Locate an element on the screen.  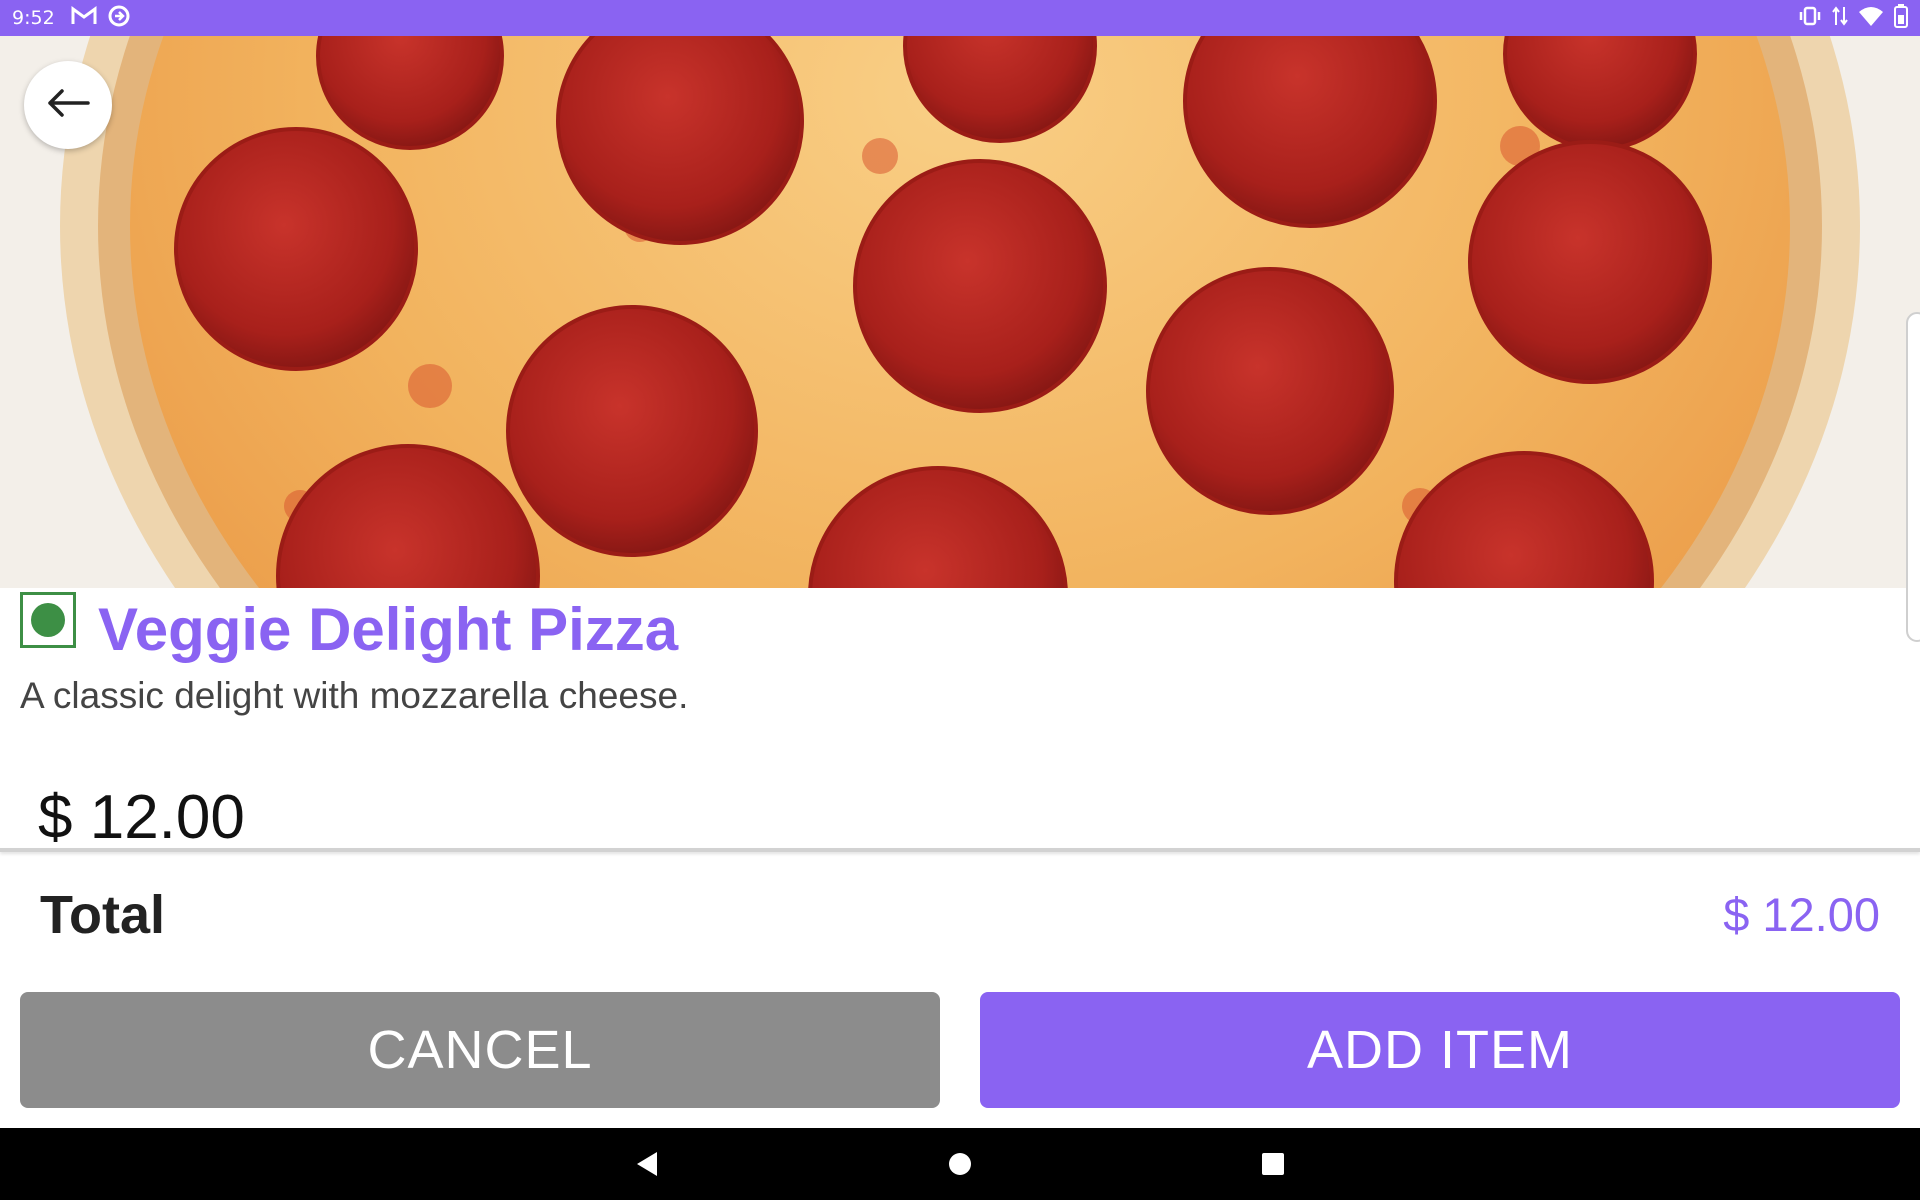
sync-icon is located at coordinates (119, 18).